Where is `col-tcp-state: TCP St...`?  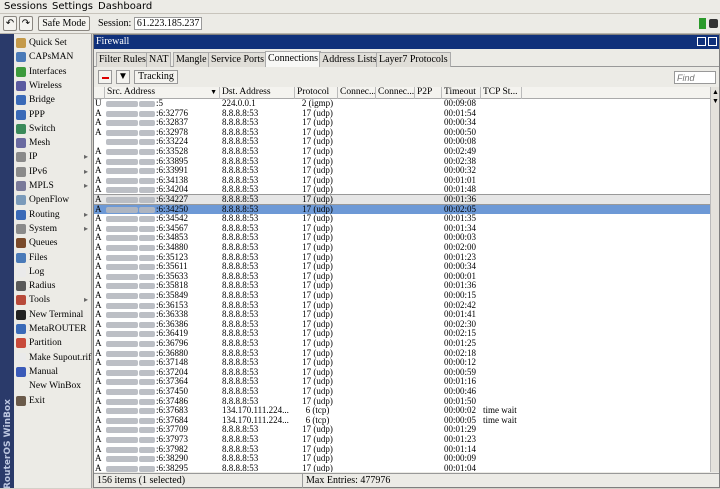 col-tcp-state: TCP St... is located at coordinates (501, 93).